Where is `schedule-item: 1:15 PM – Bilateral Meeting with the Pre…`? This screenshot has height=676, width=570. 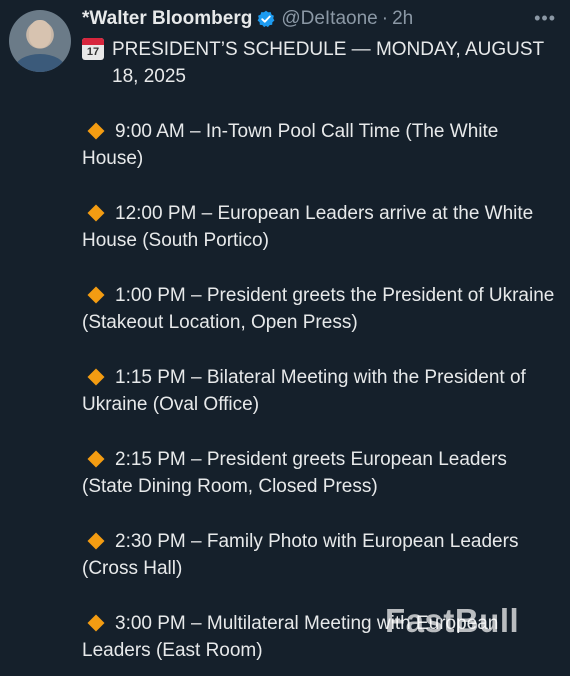 schedule-item: 1:15 PM – Bilateral Meeting with the Pre… is located at coordinates (321, 391).